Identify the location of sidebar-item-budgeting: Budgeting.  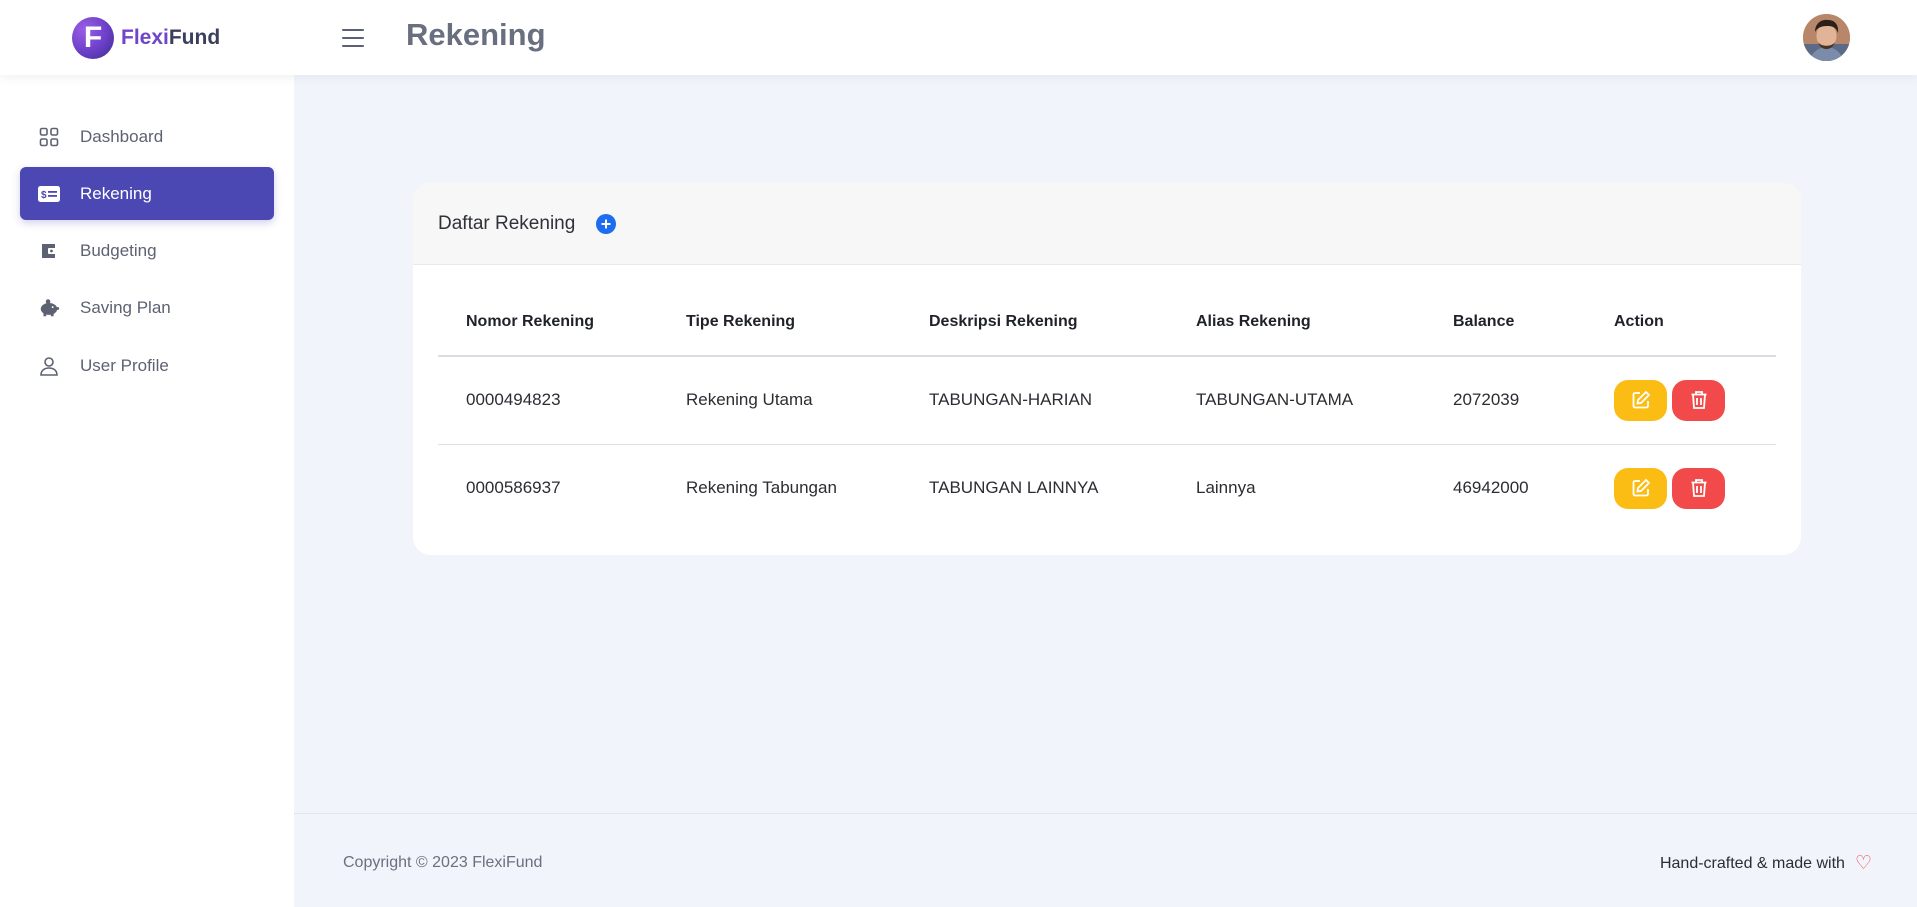
(147, 250).